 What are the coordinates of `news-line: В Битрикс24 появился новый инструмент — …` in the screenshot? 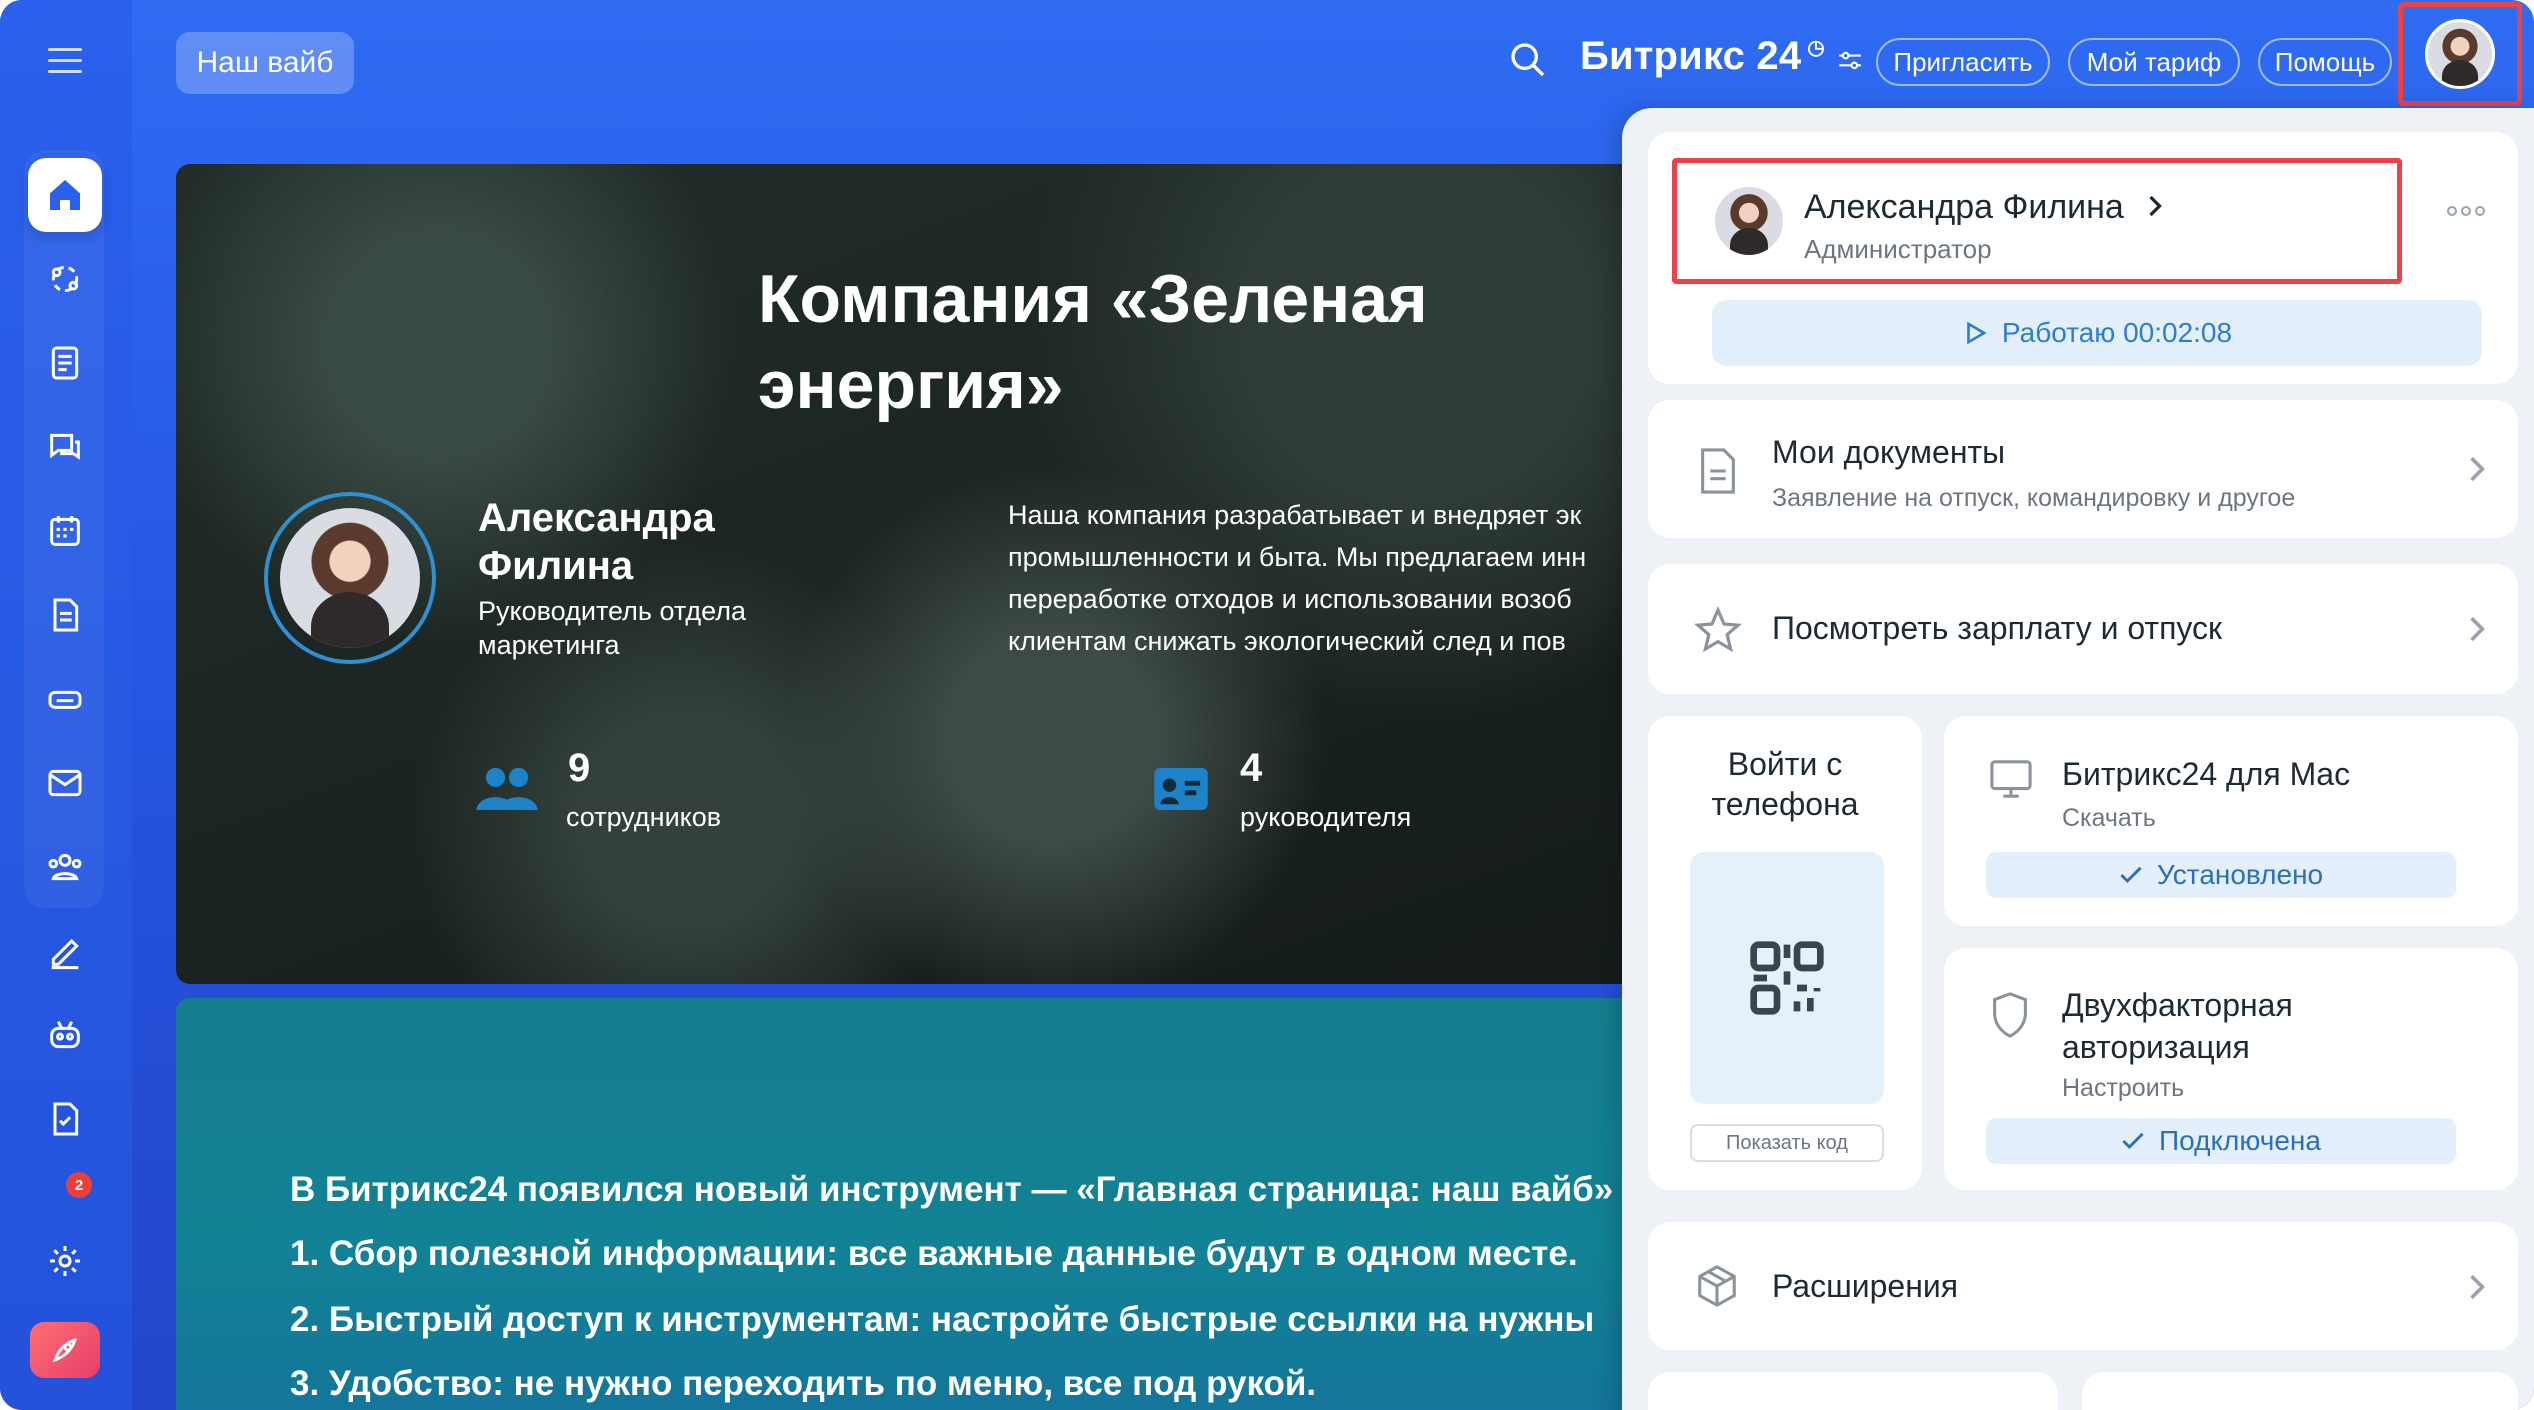 It's located at (952, 1189).